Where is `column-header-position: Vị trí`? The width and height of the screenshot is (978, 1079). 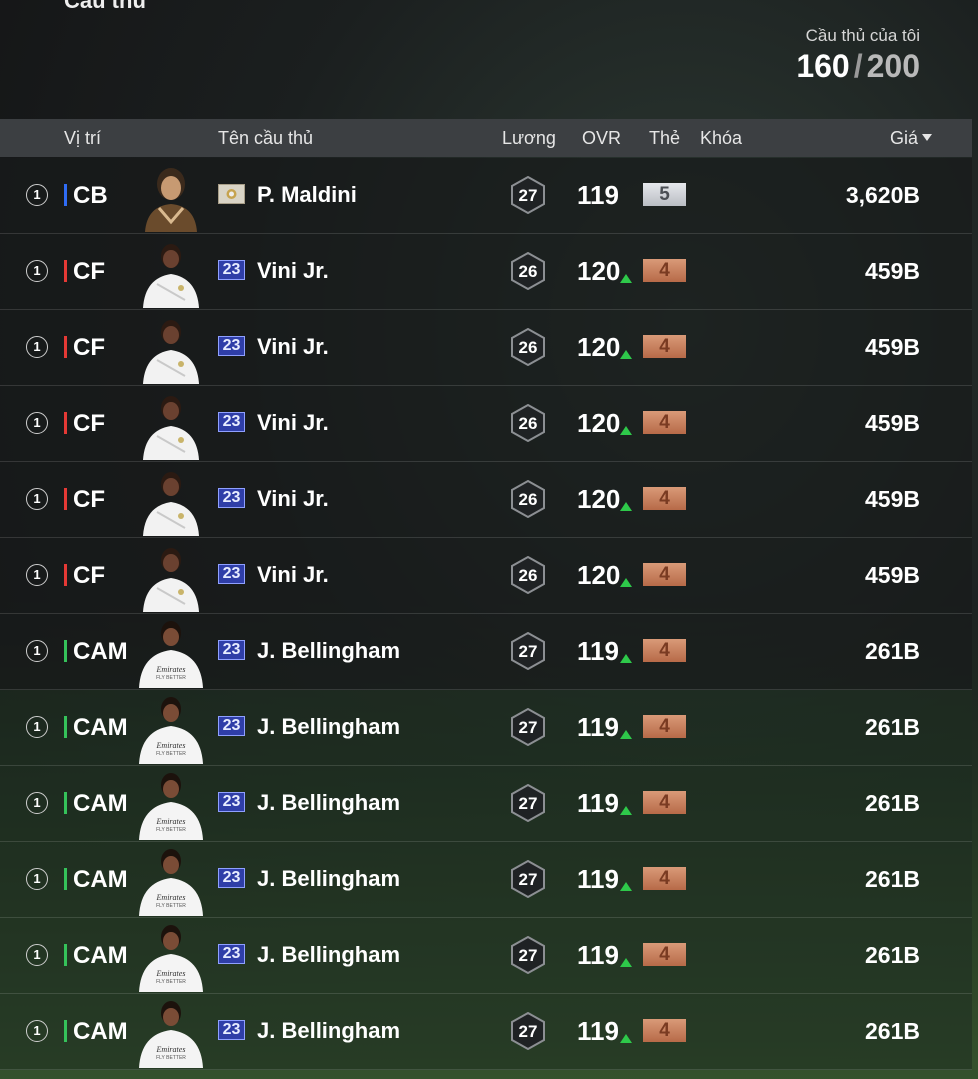 column-header-position: Vị trí is located at coordinates (82, 138).